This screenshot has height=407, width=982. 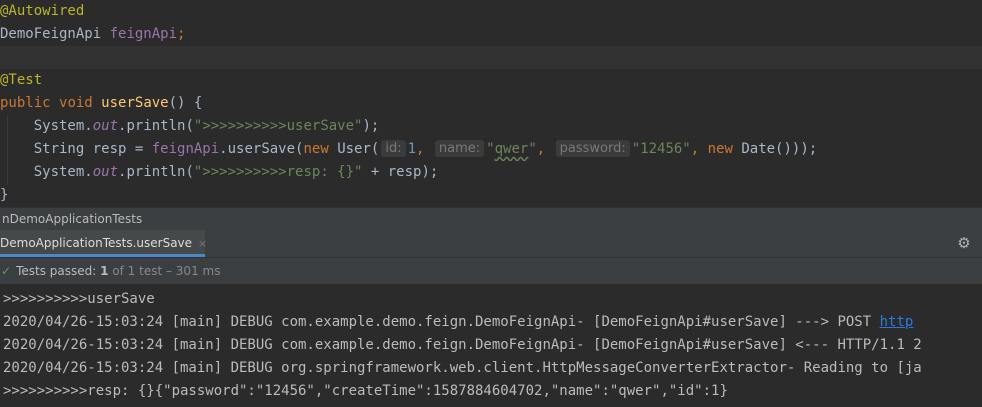 I want to click on console-link: http, so click(x=897, y=322).